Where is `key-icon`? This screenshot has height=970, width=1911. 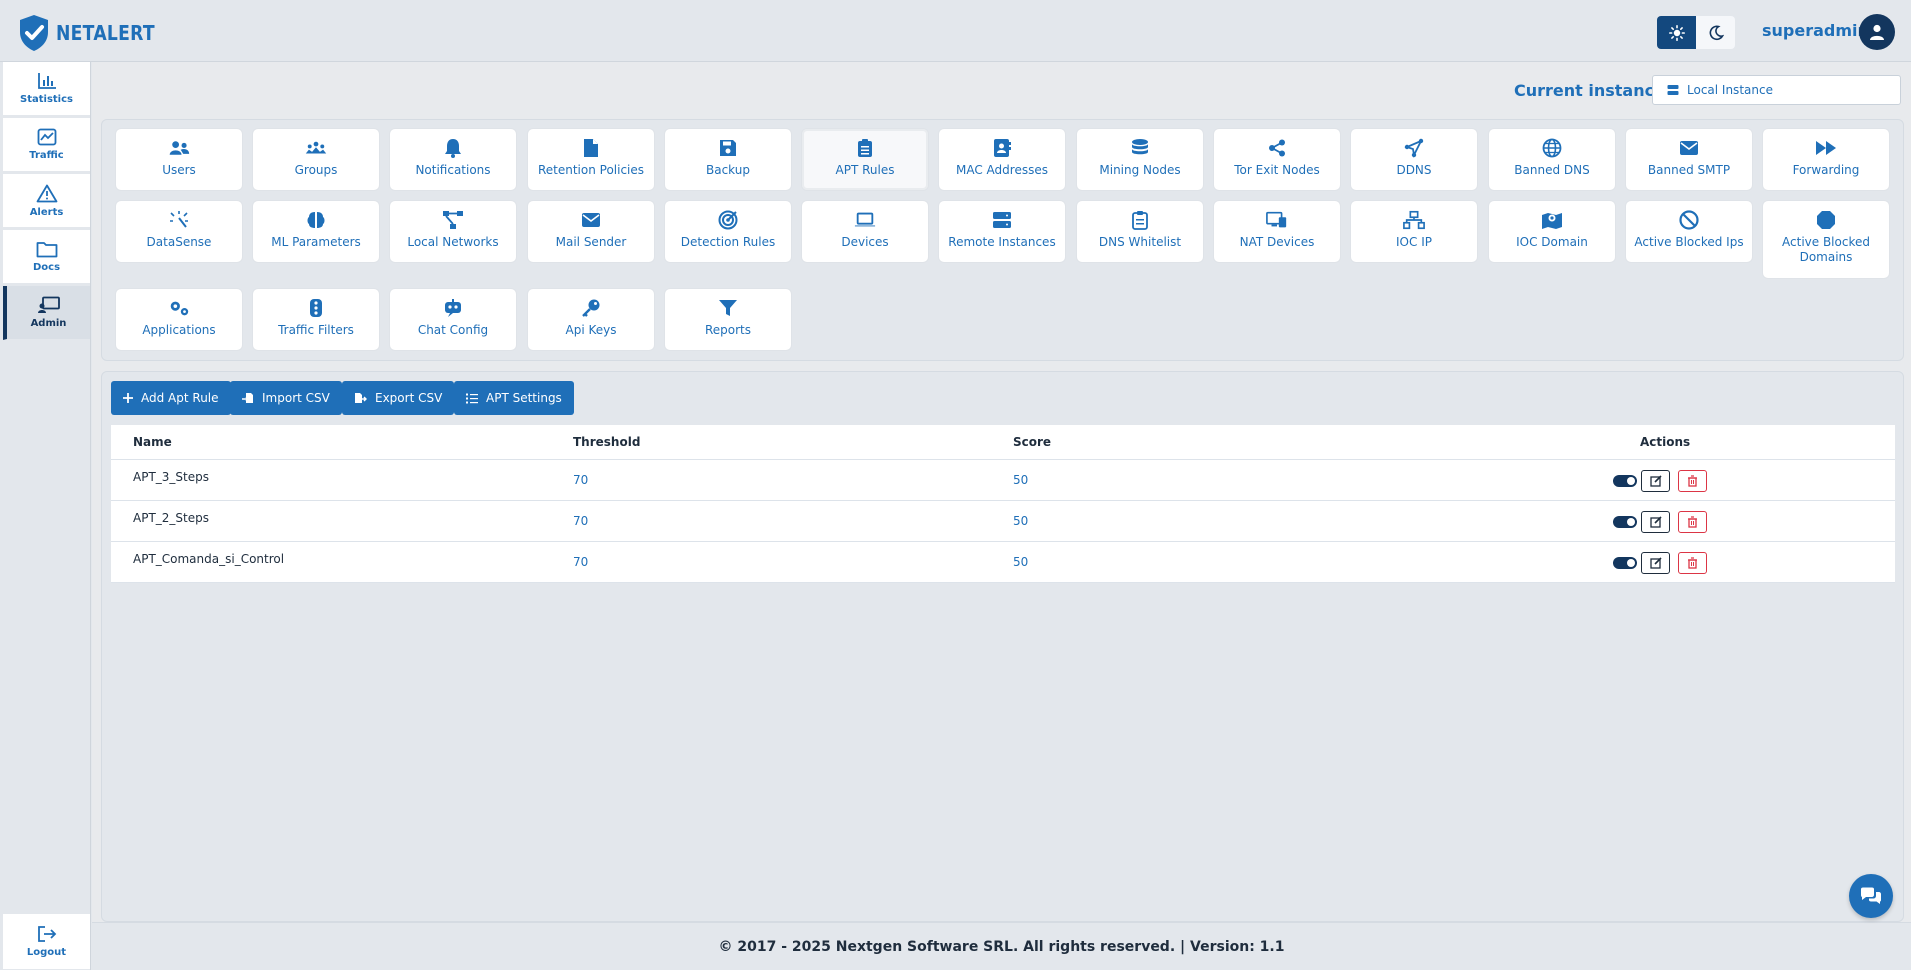 key-icon is located at coordinates (591, 308).